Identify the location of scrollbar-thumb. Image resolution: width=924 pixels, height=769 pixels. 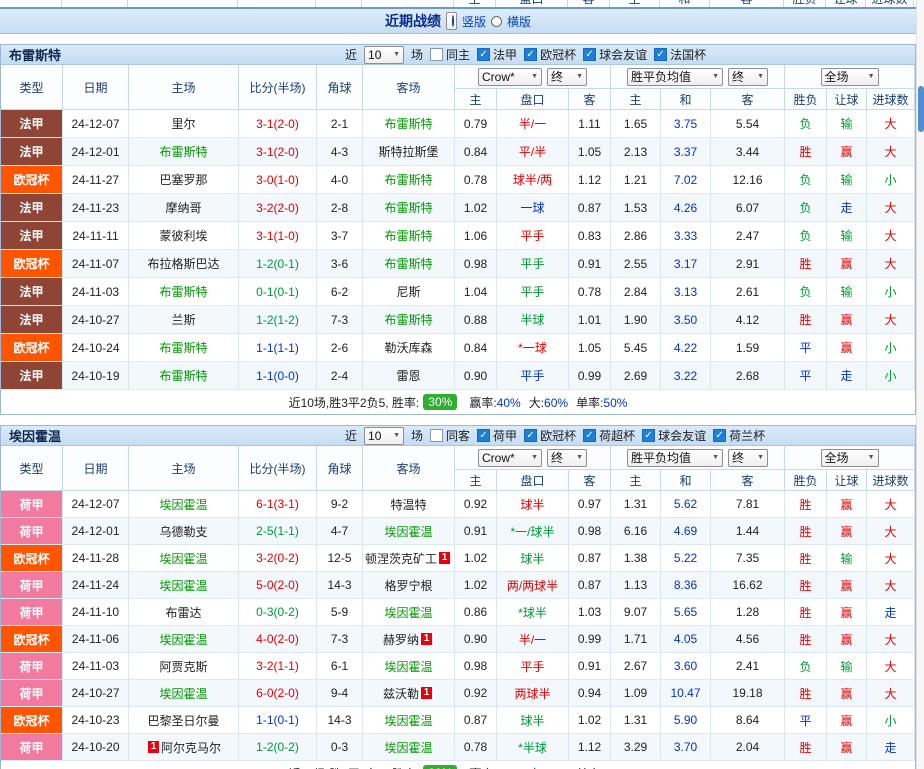
(921, 109).